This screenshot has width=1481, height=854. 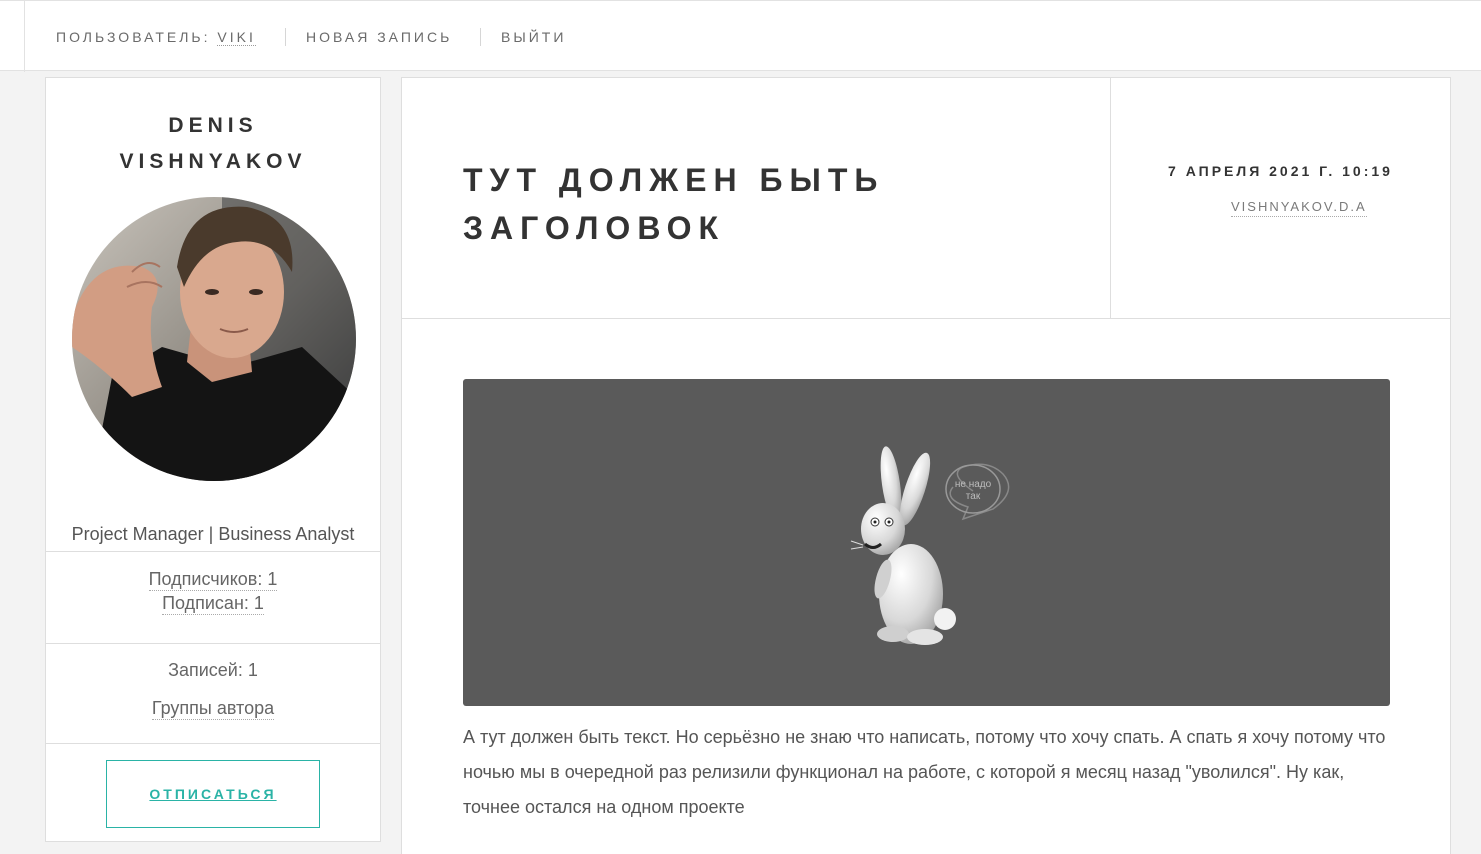 I want to click on author-first-name: Denis, so click(x=213, y=125).